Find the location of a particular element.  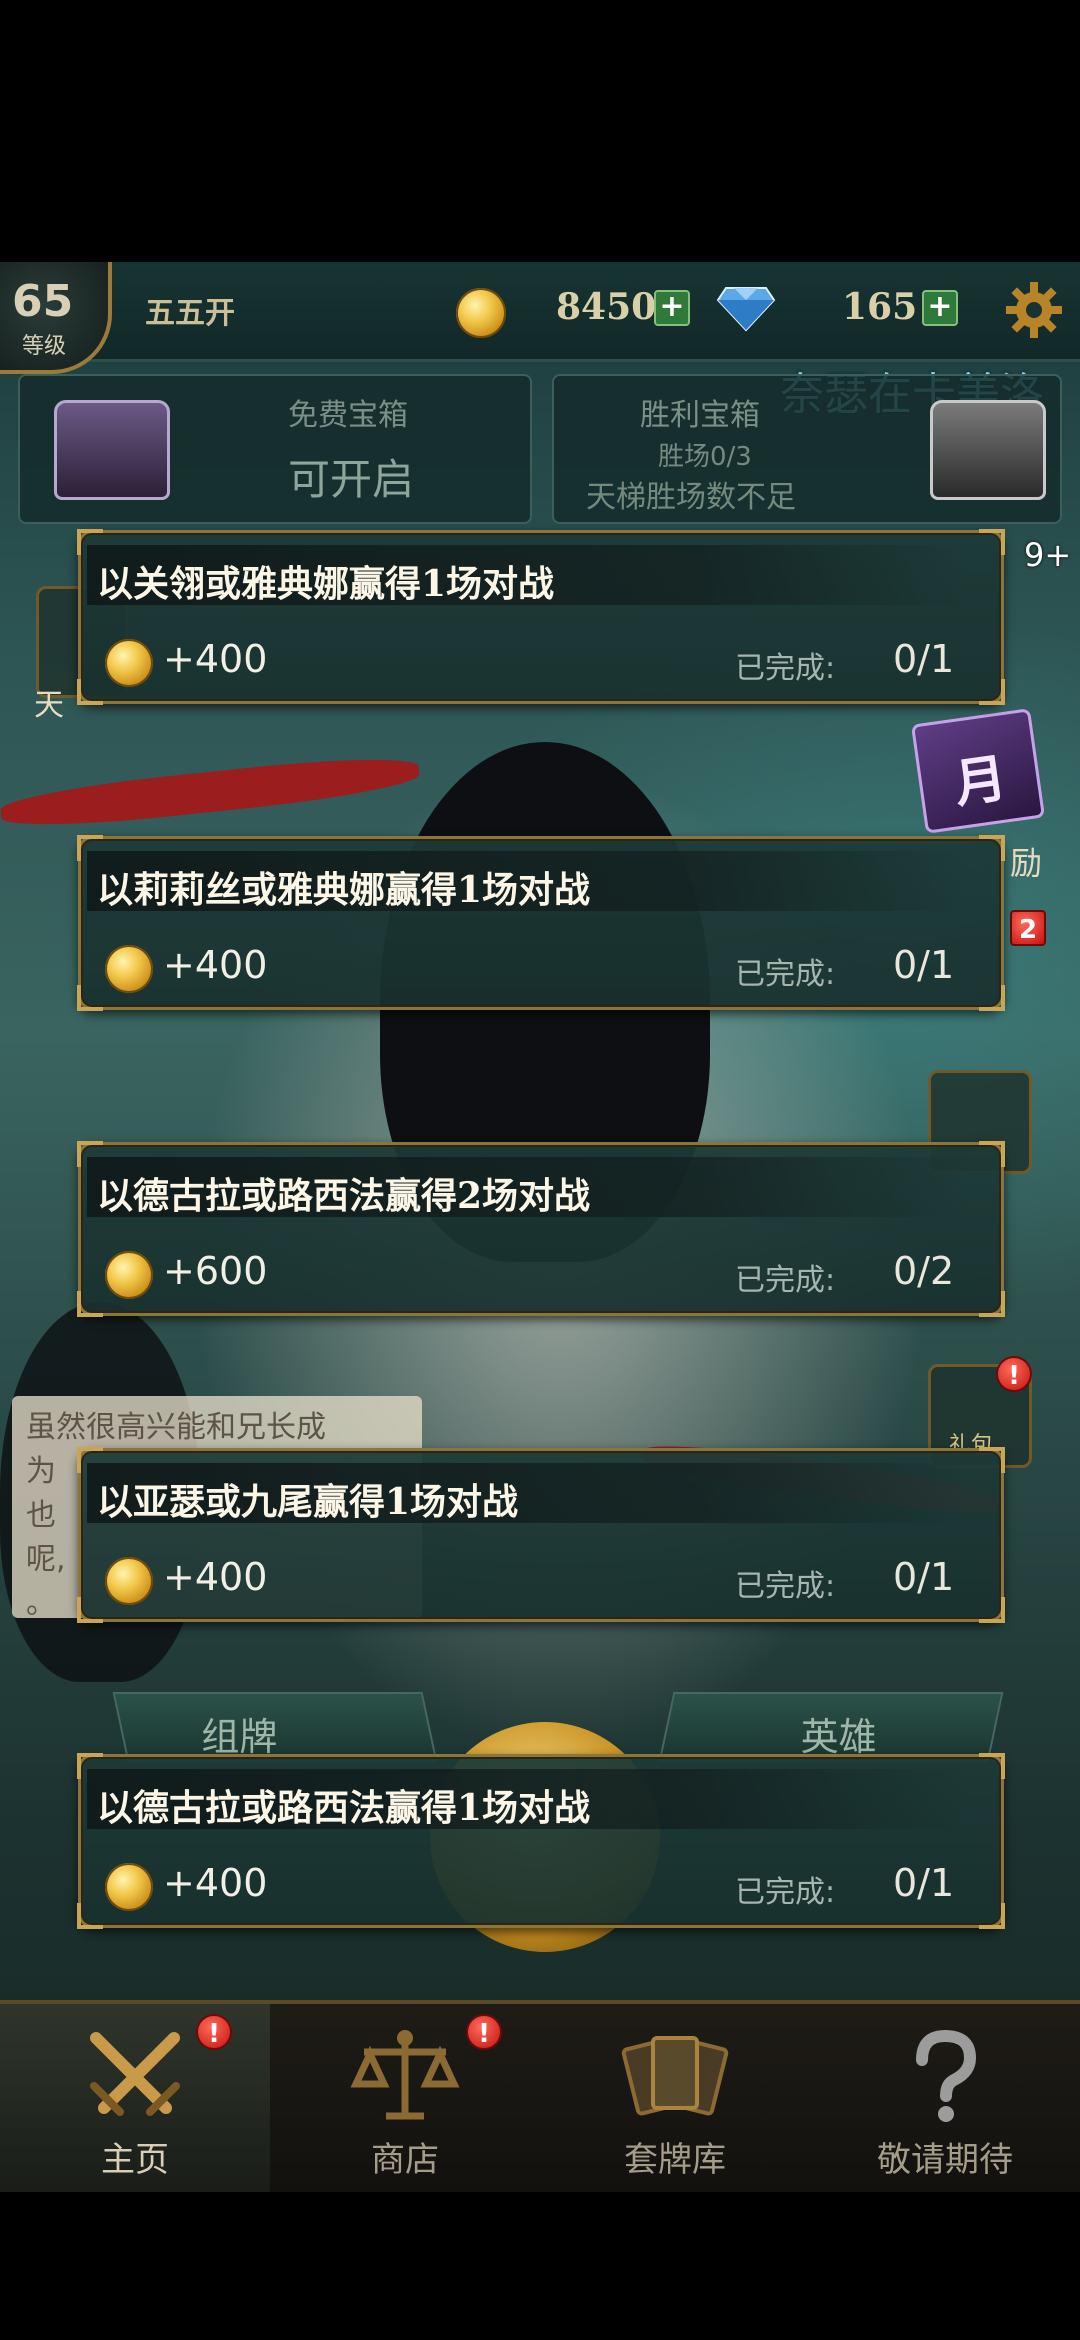

buy-gems-button: + is located at coordinates (940, 308).